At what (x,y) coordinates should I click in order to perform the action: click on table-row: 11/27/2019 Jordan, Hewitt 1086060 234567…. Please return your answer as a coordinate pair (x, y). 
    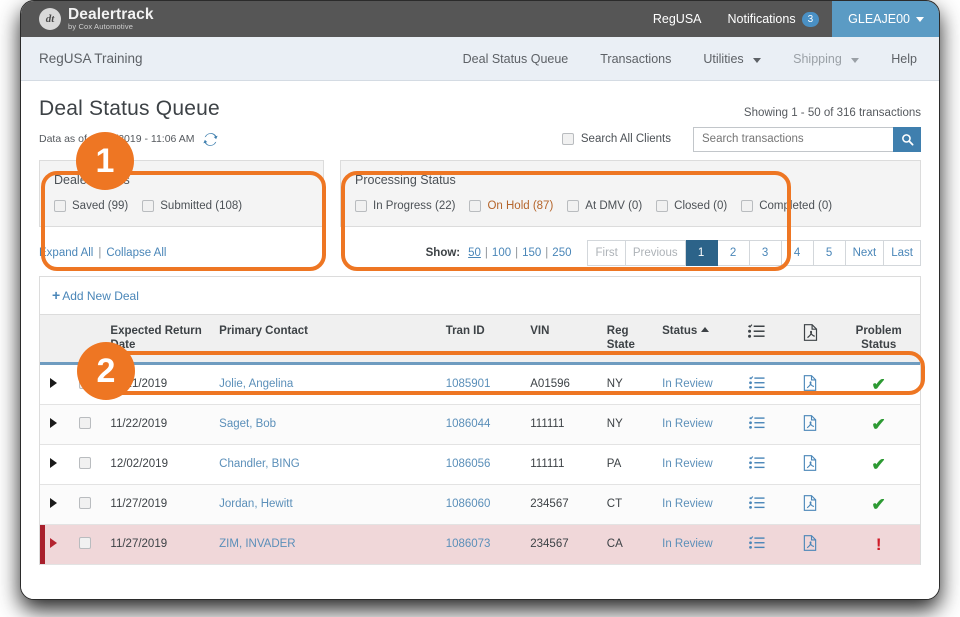
    Looking at the image, I should click on (480, 504).